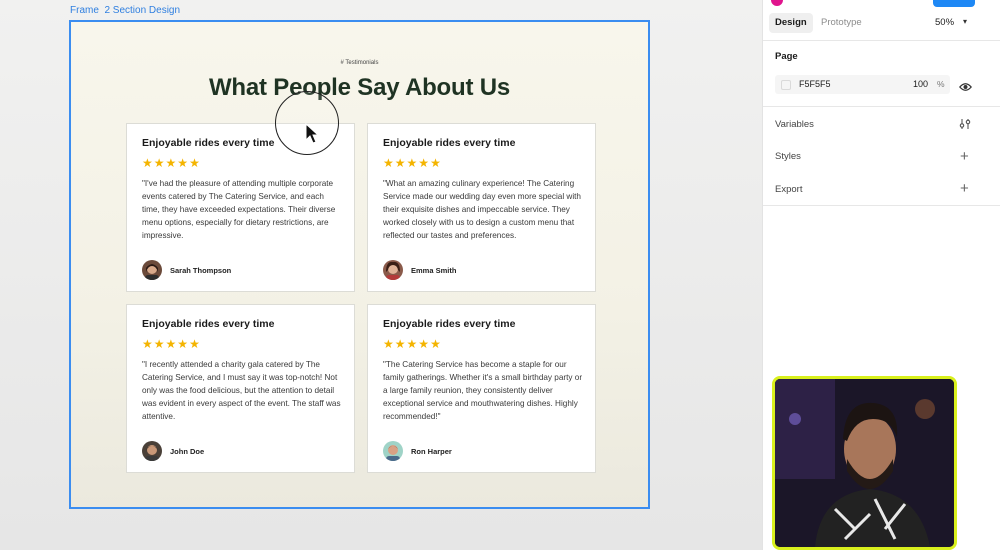  I want to click on eye-icon, so click(965, 88).